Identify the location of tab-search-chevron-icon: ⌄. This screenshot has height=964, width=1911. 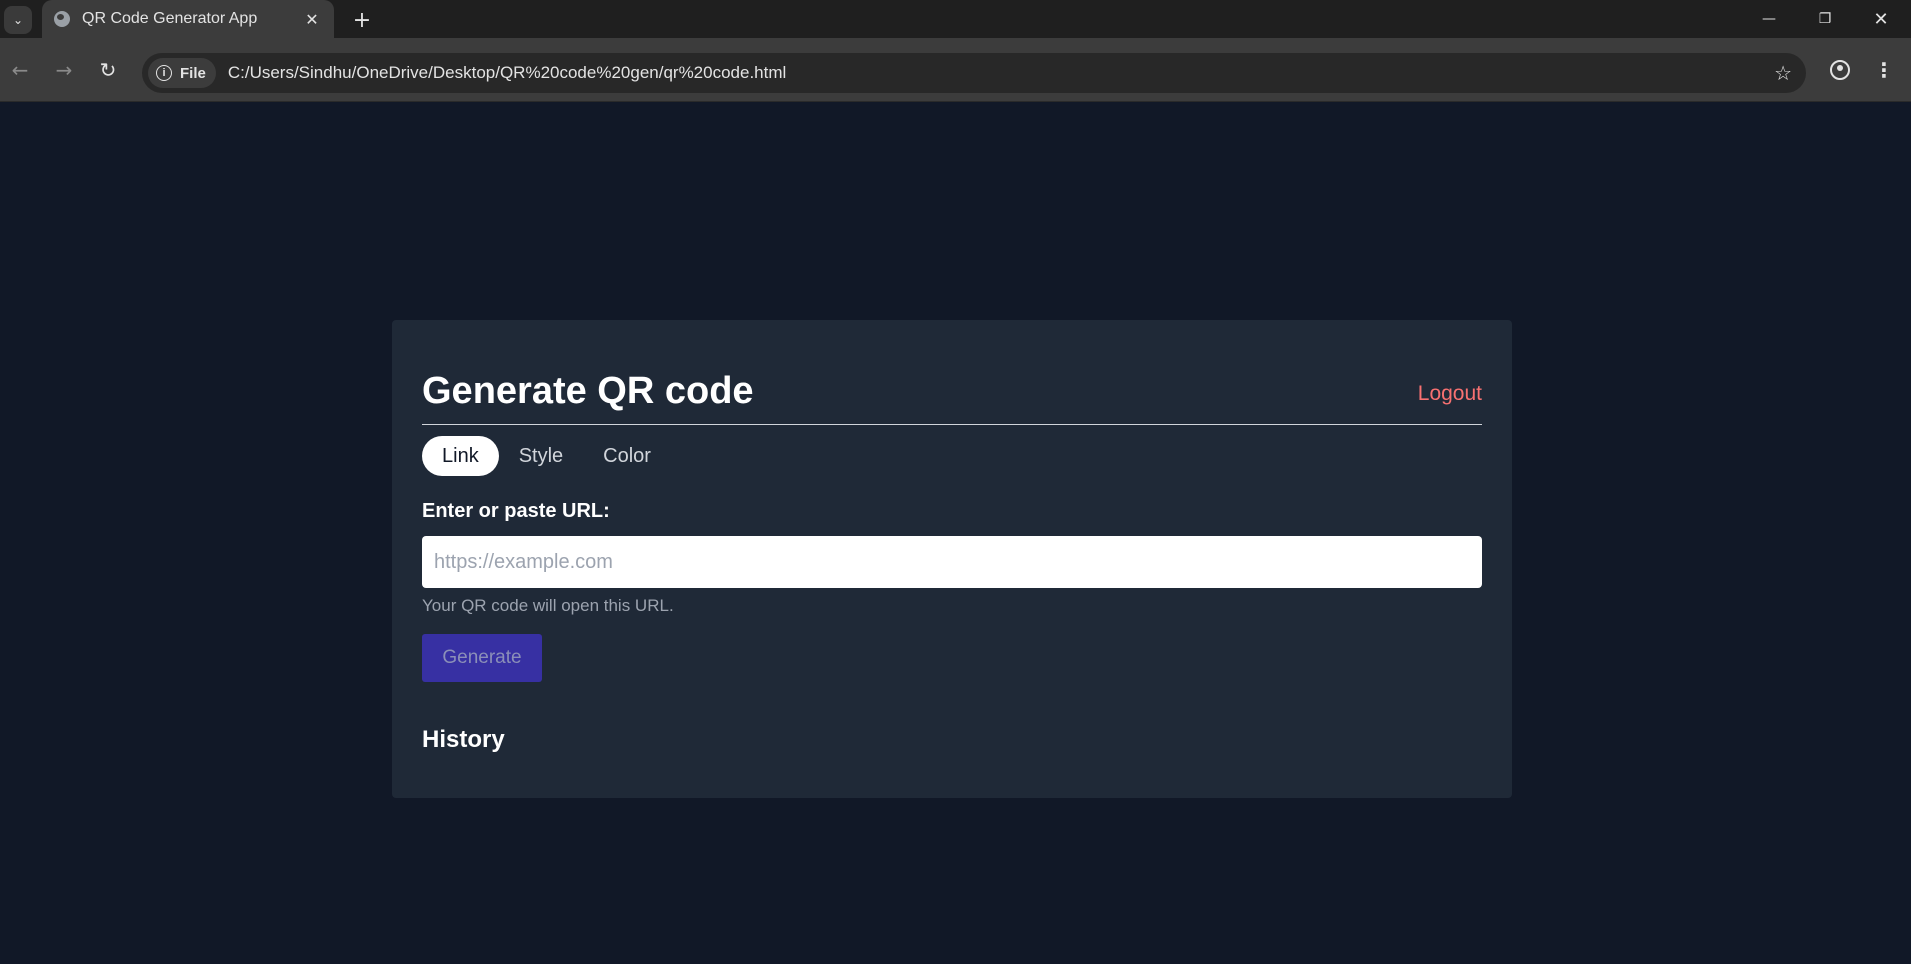
(18, 20).